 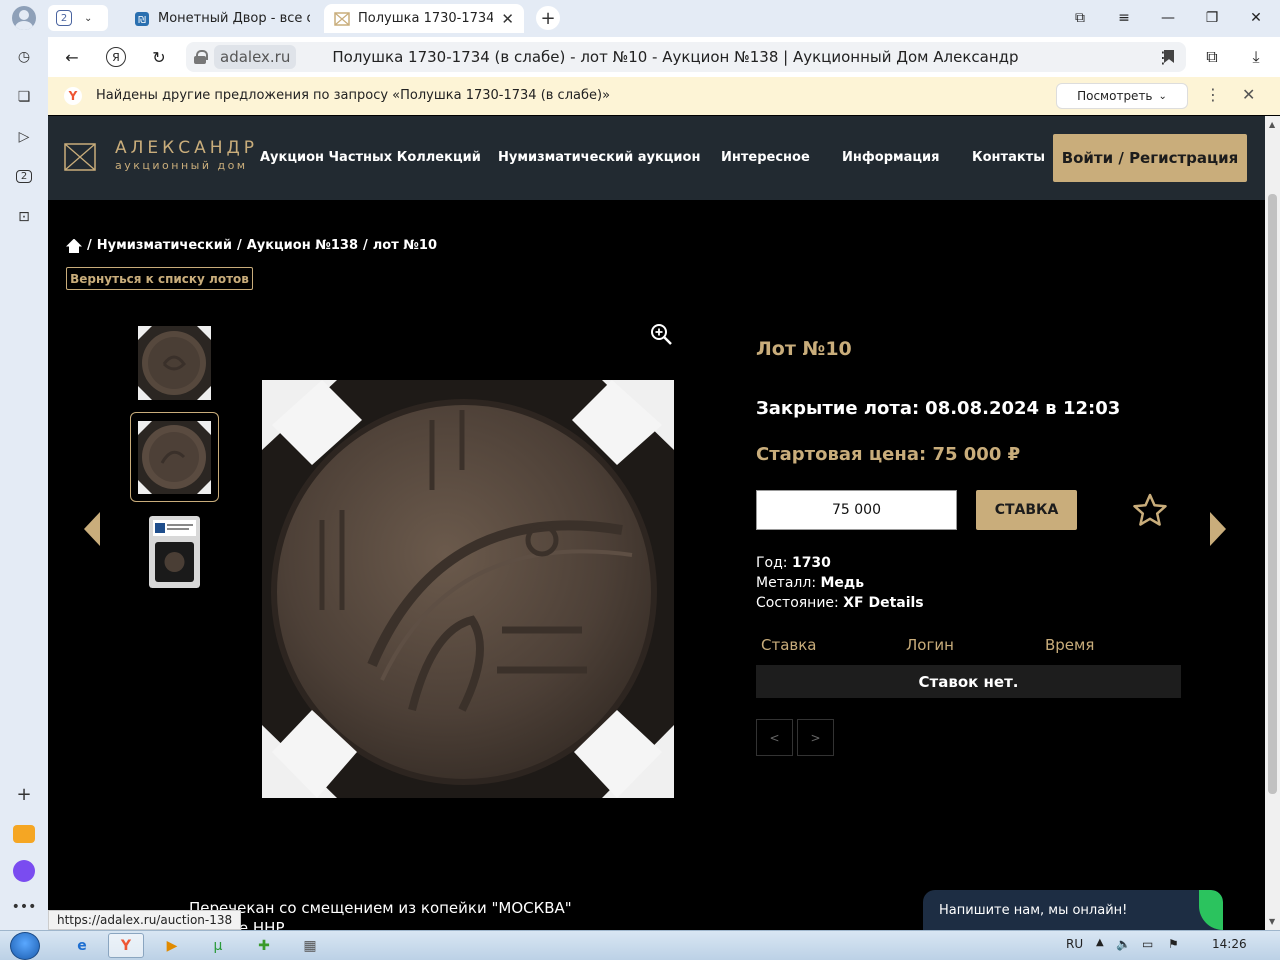 I want to click on thumbnail-slab, so click(x=174, y=552).